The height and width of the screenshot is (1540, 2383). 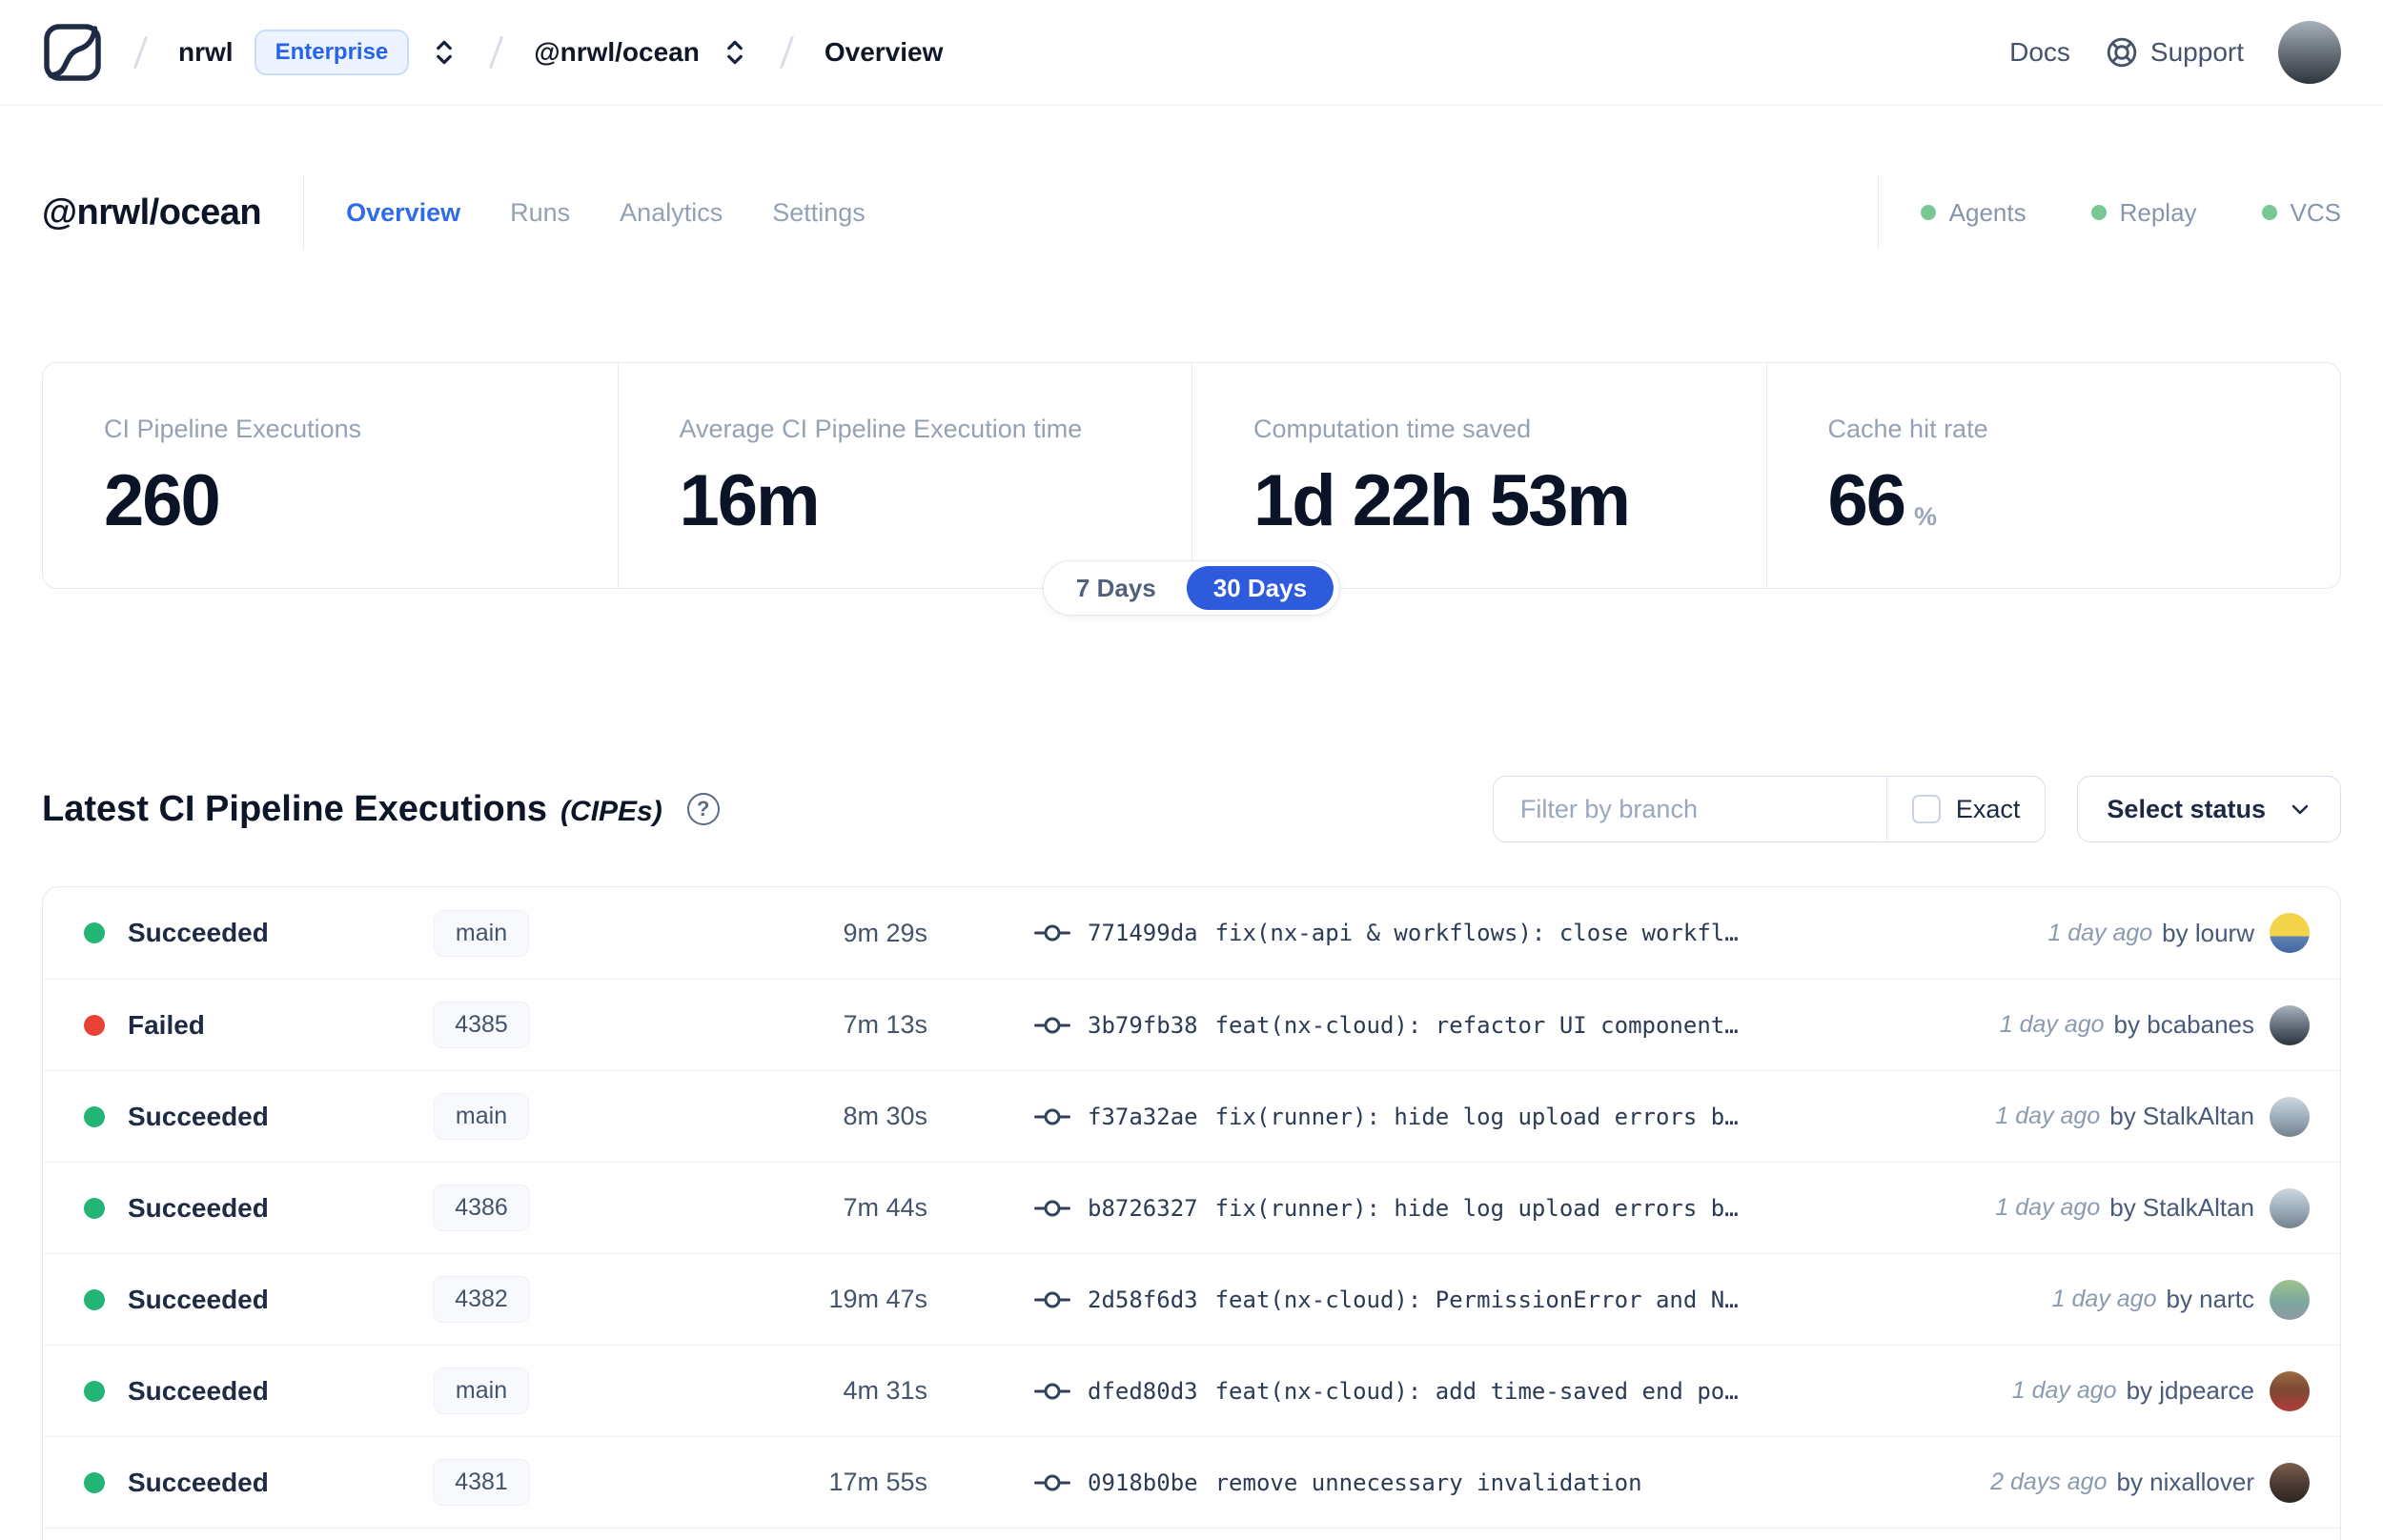 I want to click on branch-badge: 4385, so click(x=482, y=1025).